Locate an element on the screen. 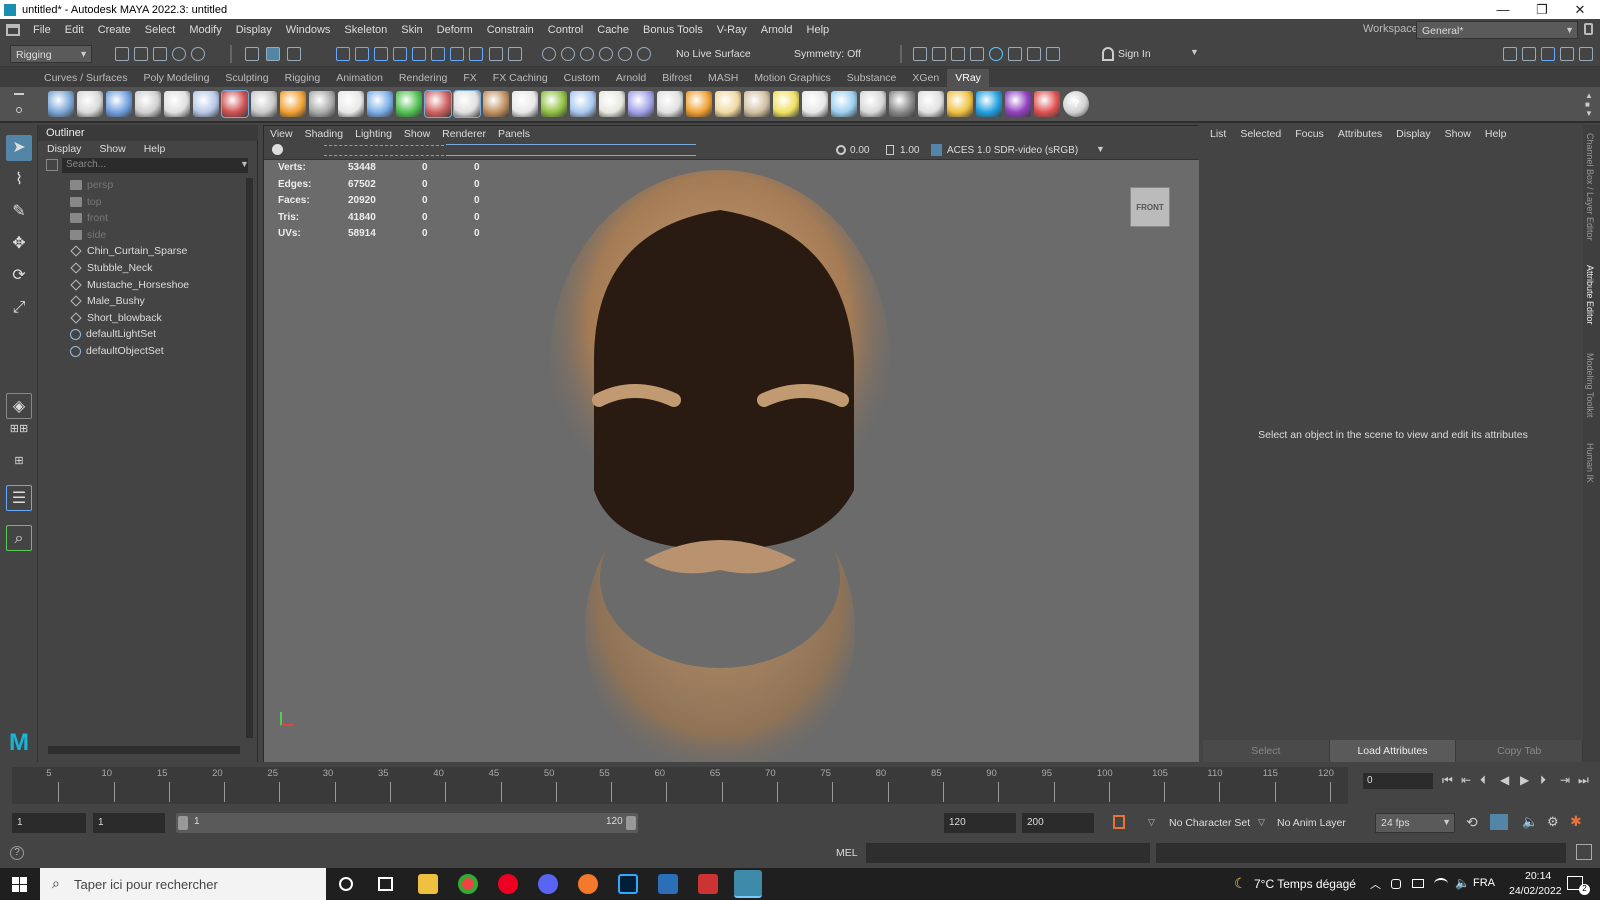 The height and width of the screenshot is (900, 1600). attr-menu-display: Display is located at coordinates (1413, 134).